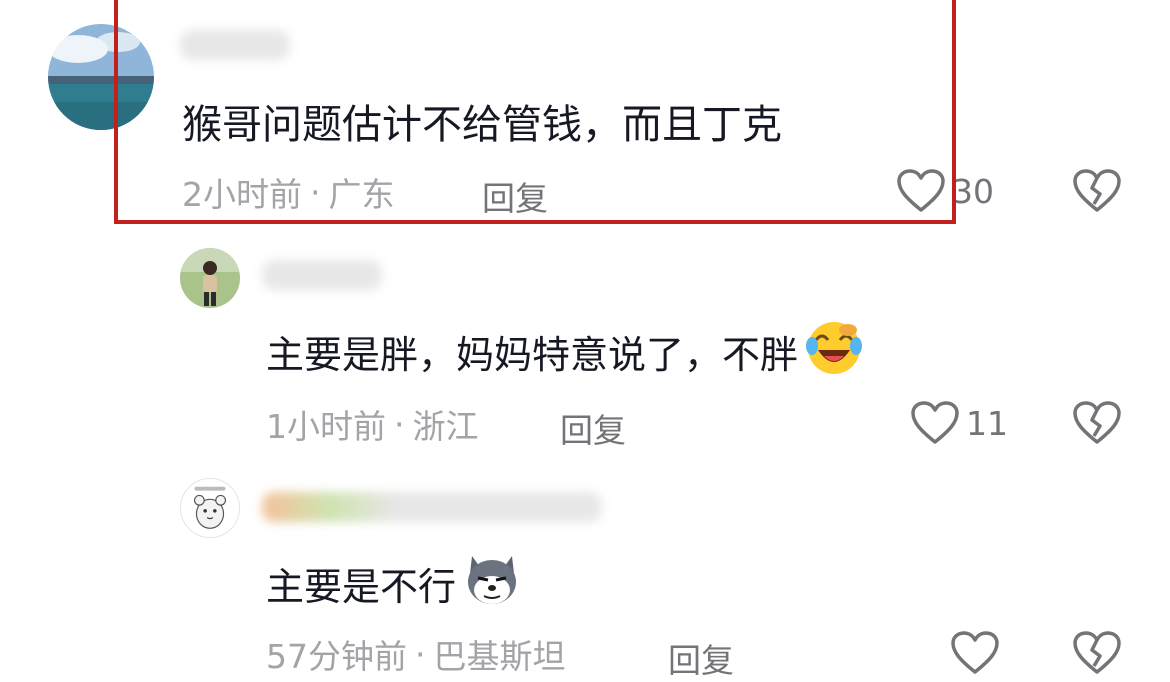  Describe the element at coordinates (973, 191) in the screenshot. I see `like-count: 30` at that location.